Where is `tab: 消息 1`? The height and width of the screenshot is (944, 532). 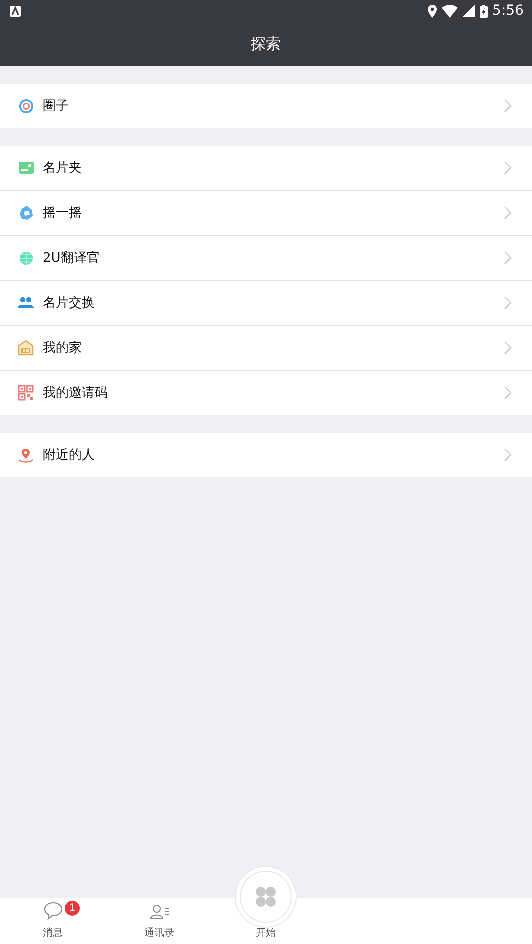
tab: 消息 1 is located at coordinates (53, 921).